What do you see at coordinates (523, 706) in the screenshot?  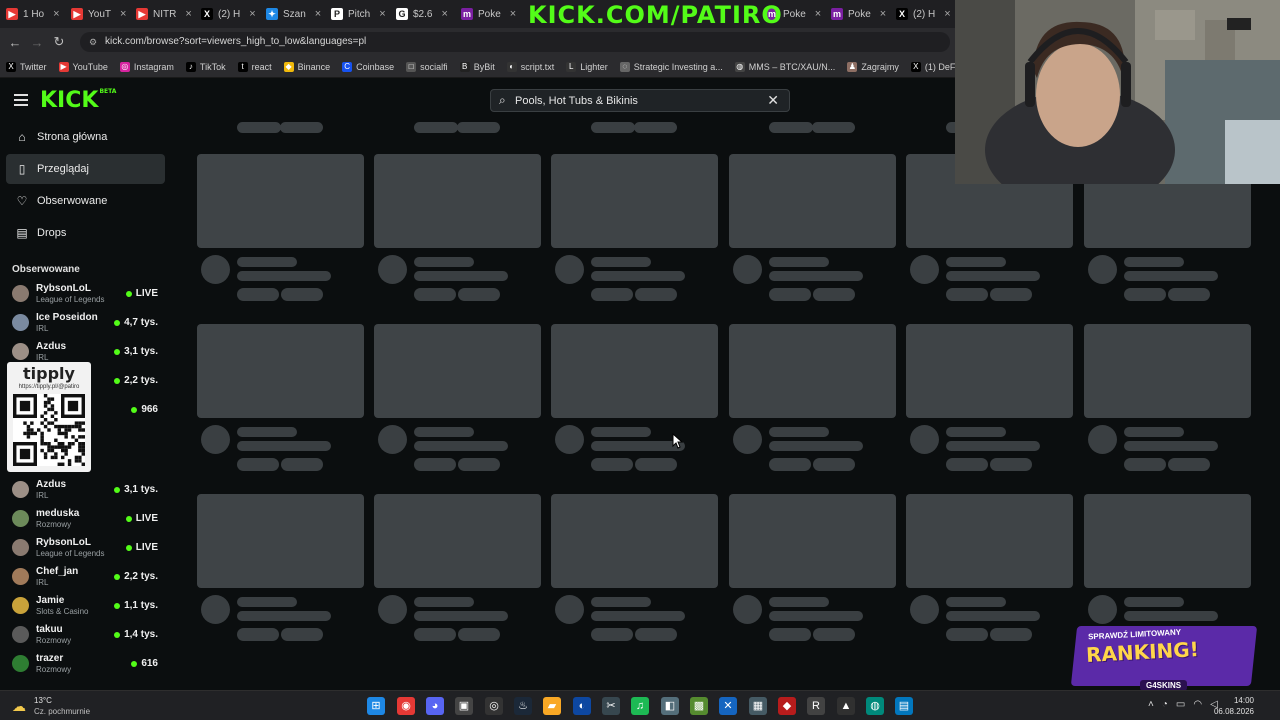 I see `steam-icon: ♨` at bounding box center [523, 706].